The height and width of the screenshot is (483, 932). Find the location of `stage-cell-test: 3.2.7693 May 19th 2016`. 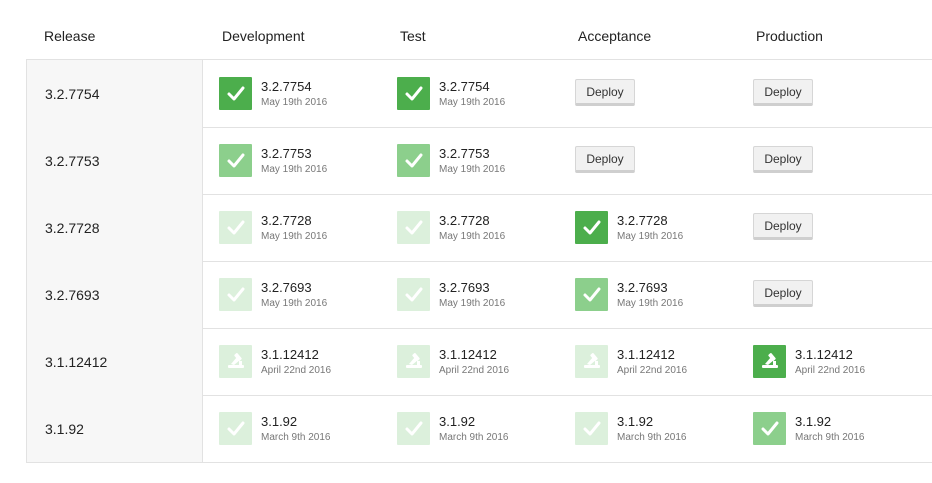

stage-cell-test: 3.2.7693 May 19th 2016 is located at coordinates (486, 294).